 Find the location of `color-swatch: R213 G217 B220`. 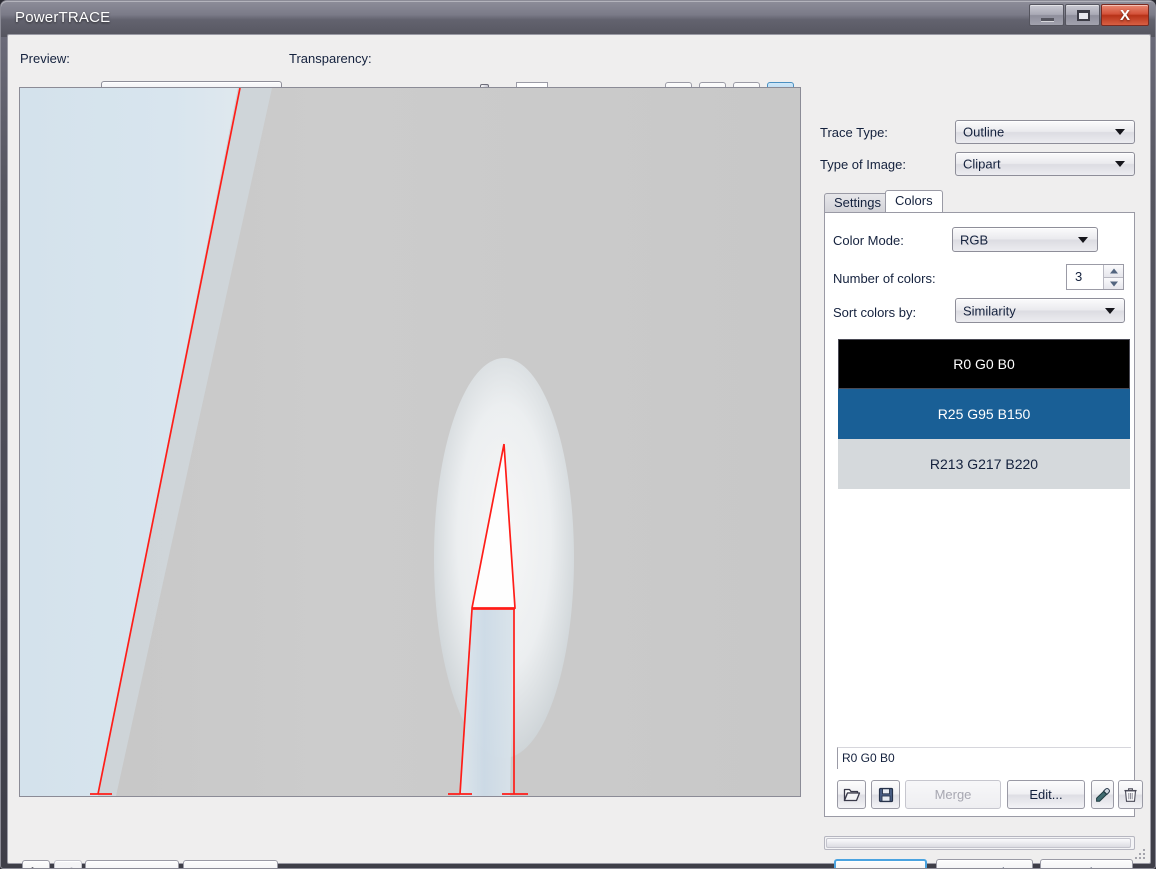

color-swatch: R213 G217 B220 is located at coordinates (984, 464).